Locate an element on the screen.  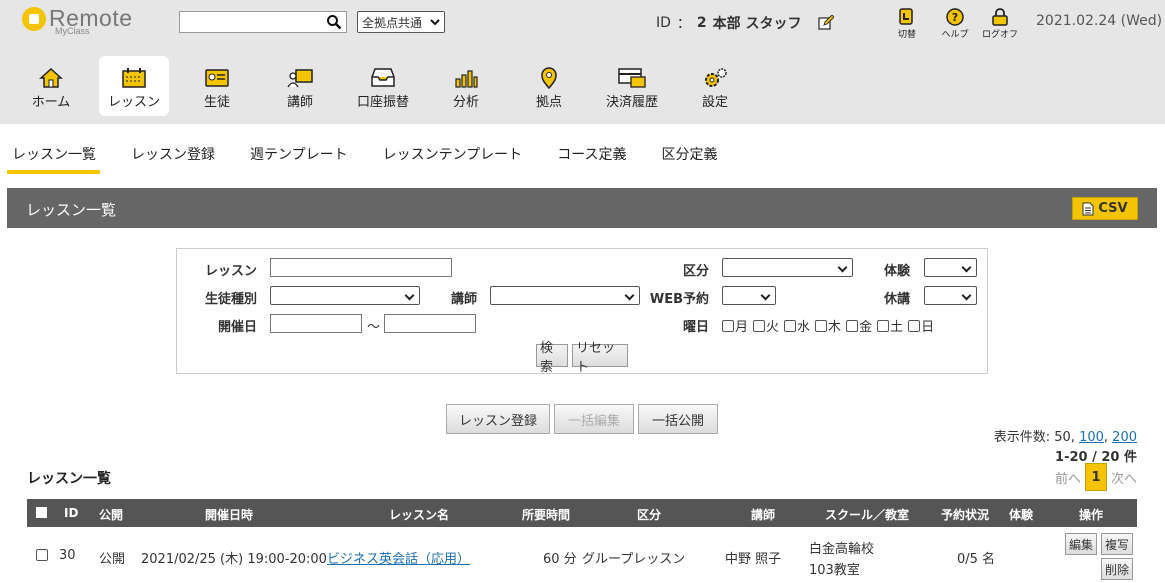
nav-item-settings: 設定 is located at coordinates (715, 86).